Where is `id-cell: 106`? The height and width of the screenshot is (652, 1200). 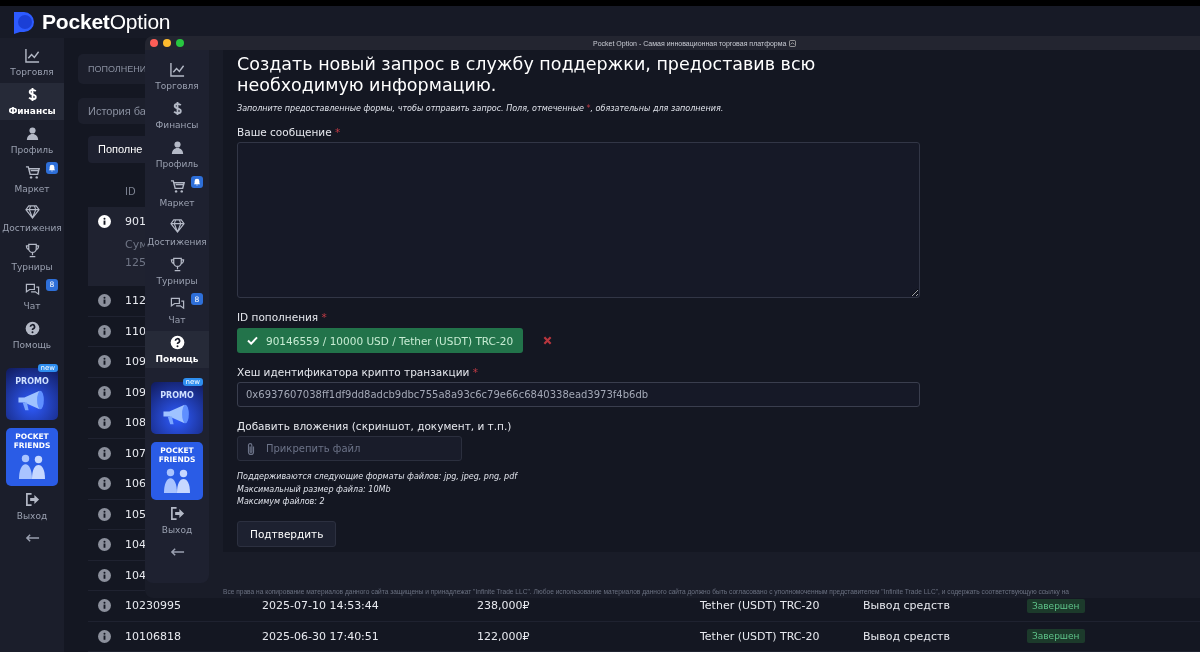 id-cell: 106 is located at coordinates (135, 484).